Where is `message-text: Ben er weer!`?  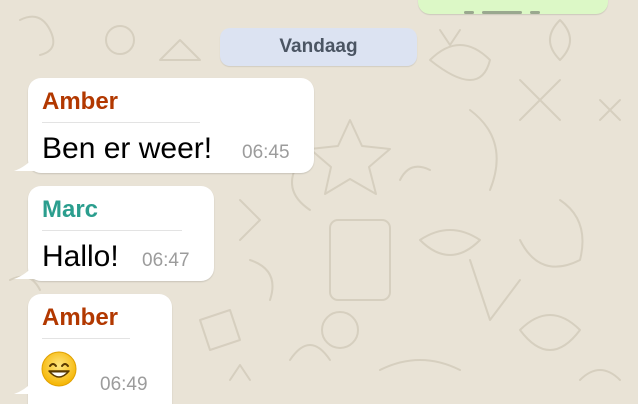 message-text: Ben er weer! is located at coordinates (127, 148).